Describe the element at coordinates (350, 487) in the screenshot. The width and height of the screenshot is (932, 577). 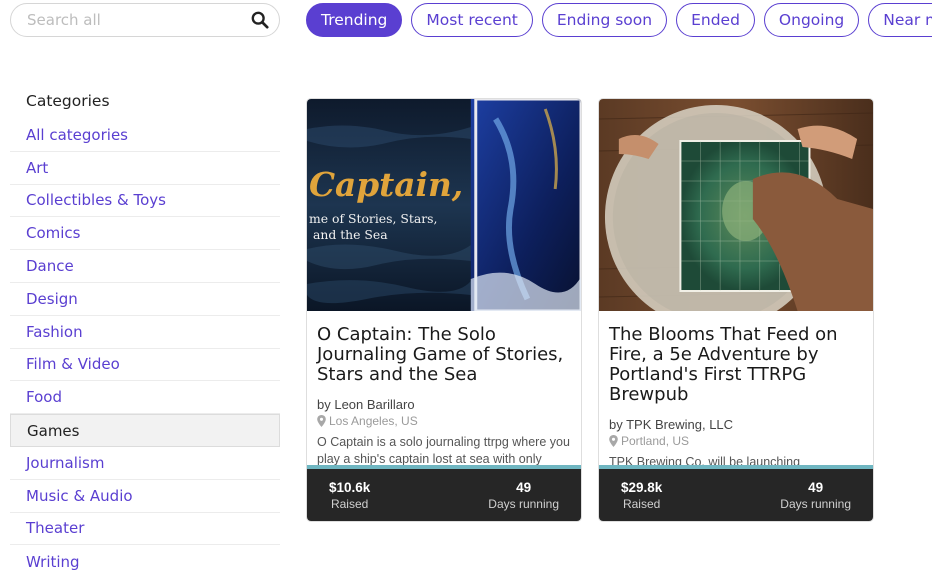
I see `raised-value: $10.6k` at that location.